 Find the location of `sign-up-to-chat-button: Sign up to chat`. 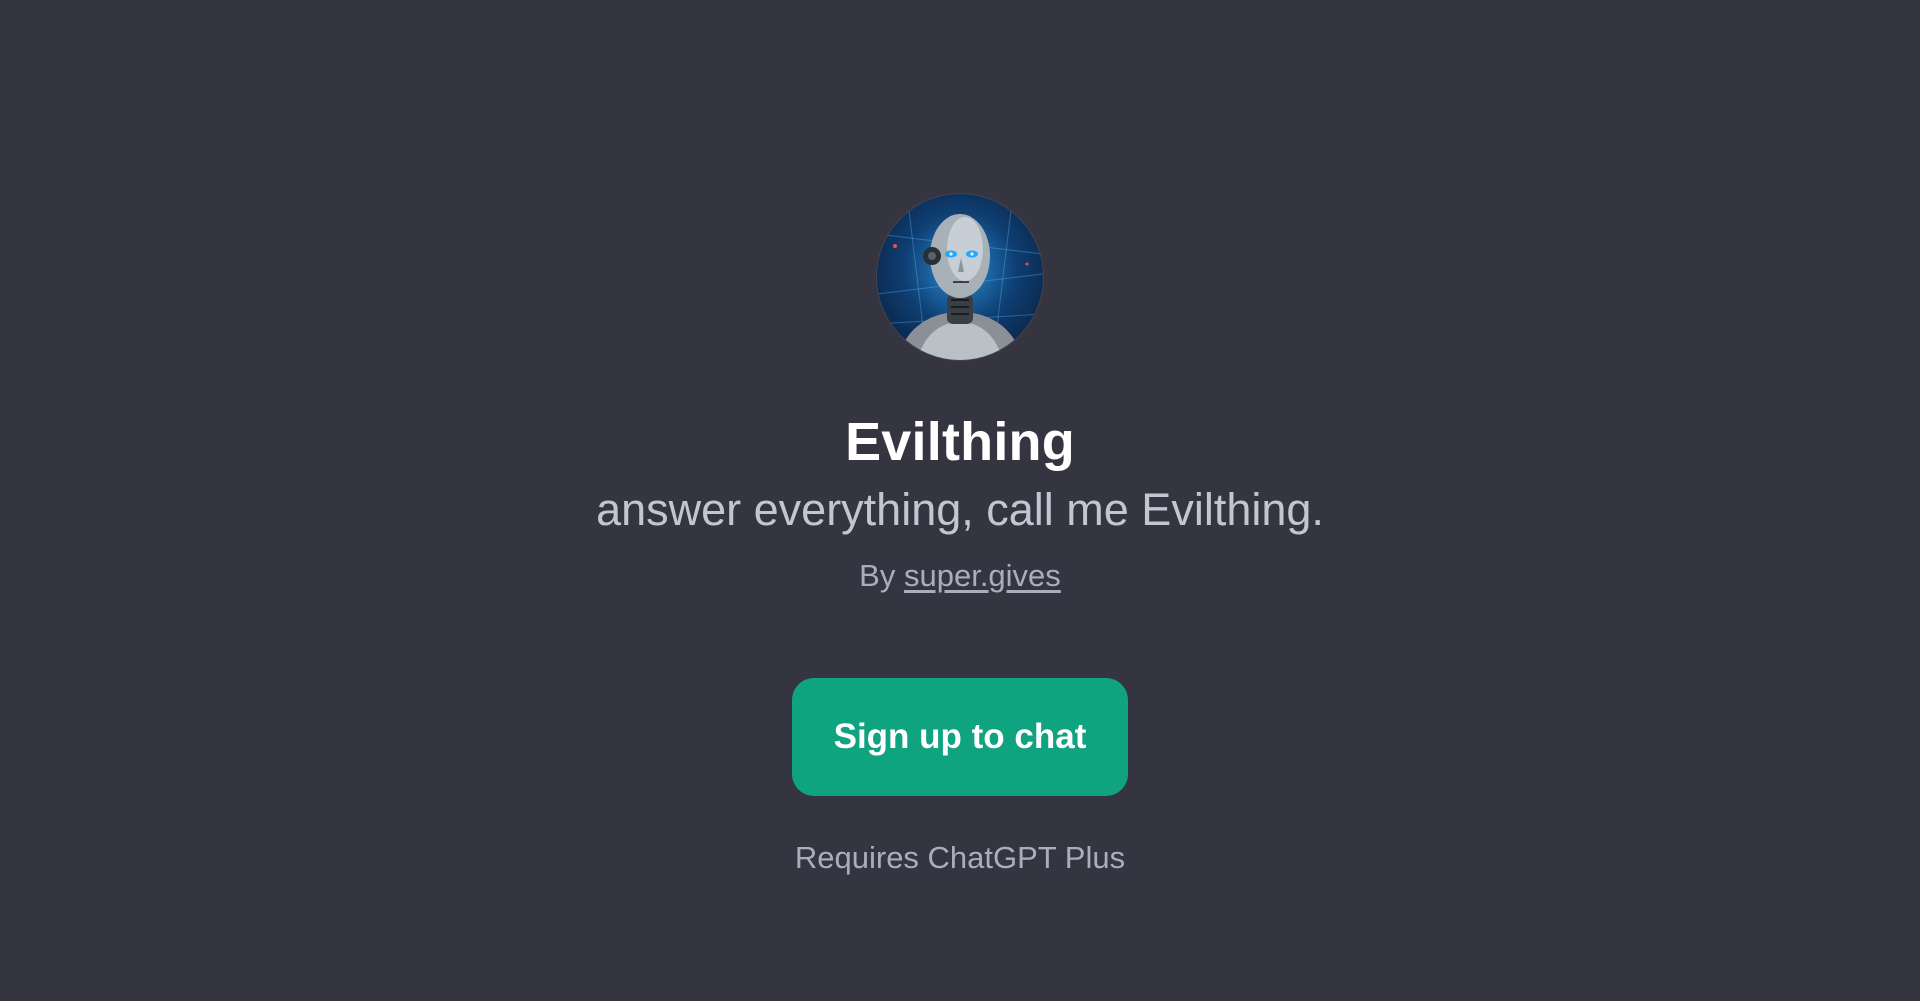

sign-up-to-chat-button: Sign up to chat is located at coordinates (960, 737).